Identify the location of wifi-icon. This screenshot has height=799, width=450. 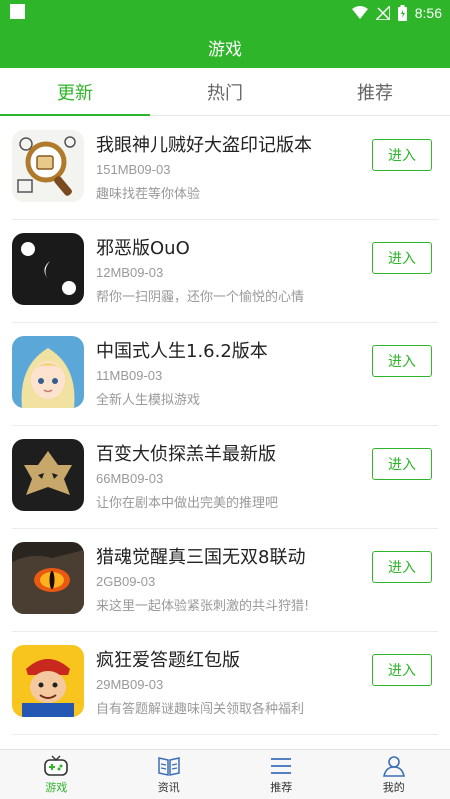
(359, 12).